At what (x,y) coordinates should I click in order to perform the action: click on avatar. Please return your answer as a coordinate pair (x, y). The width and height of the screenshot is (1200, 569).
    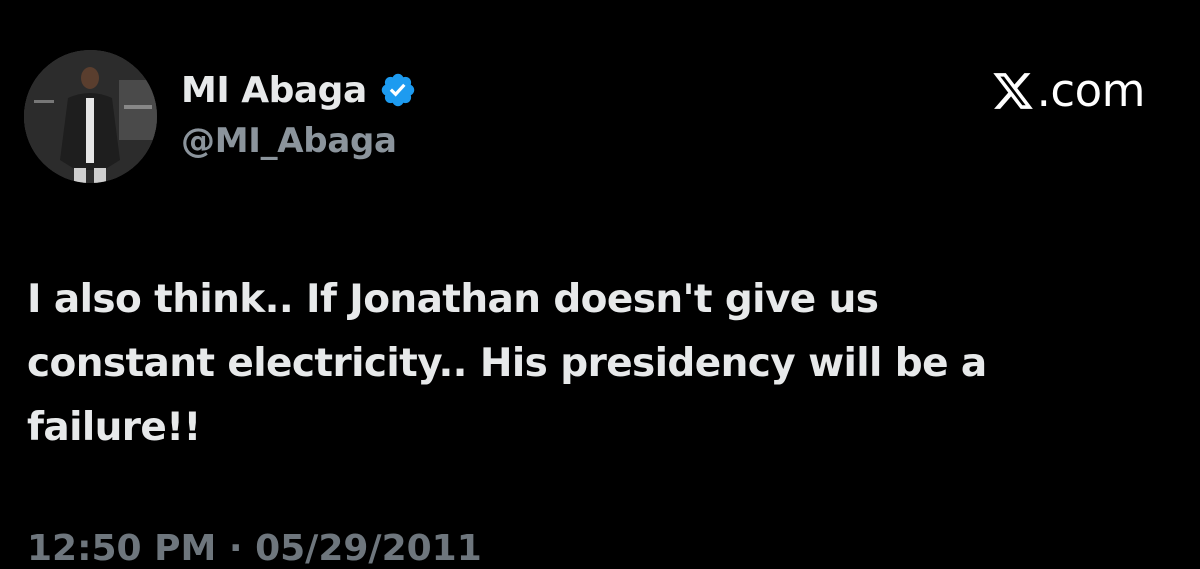
    Looking at the image, I should click on (90, 116).